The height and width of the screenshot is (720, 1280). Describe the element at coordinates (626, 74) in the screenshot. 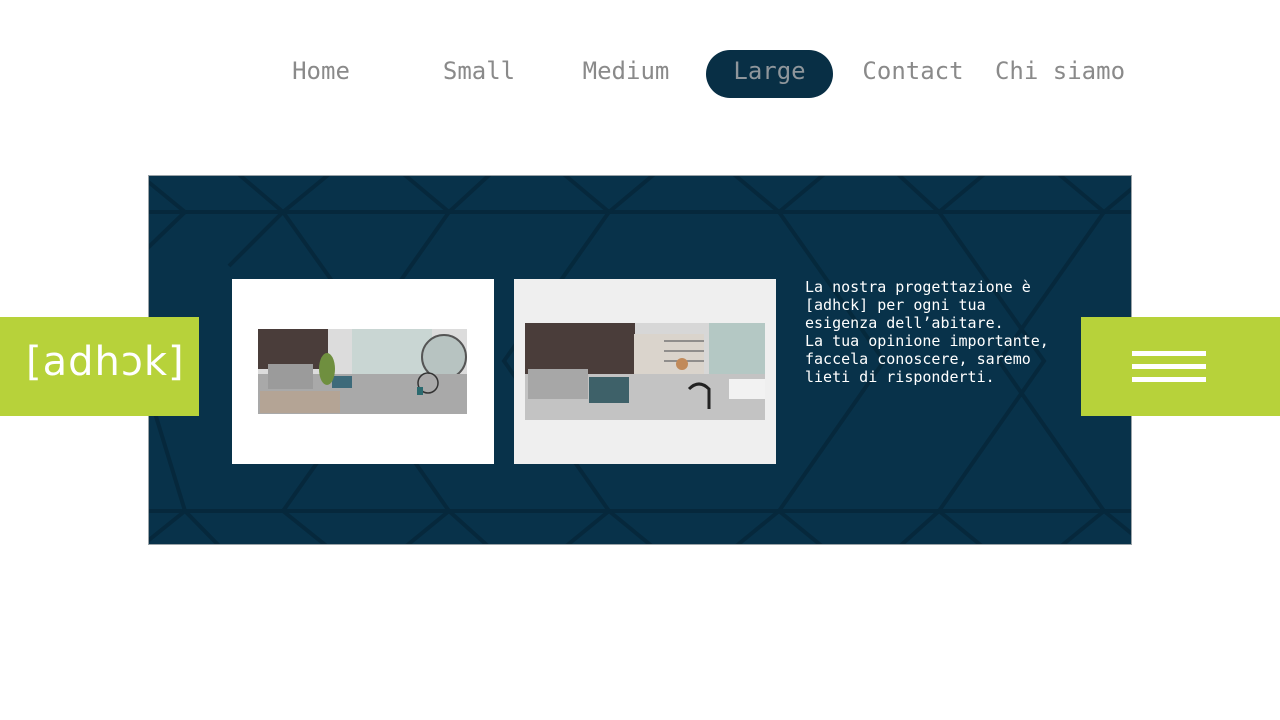

I see `nav-item-medium: Medium` at that location.